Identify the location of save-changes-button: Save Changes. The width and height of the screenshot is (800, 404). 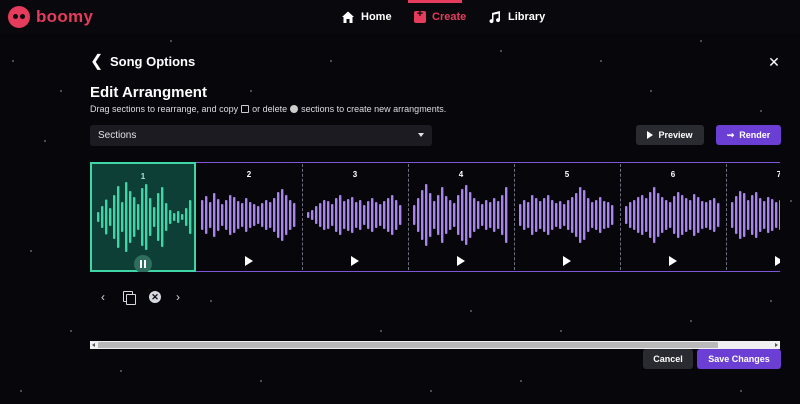
(739, 359).